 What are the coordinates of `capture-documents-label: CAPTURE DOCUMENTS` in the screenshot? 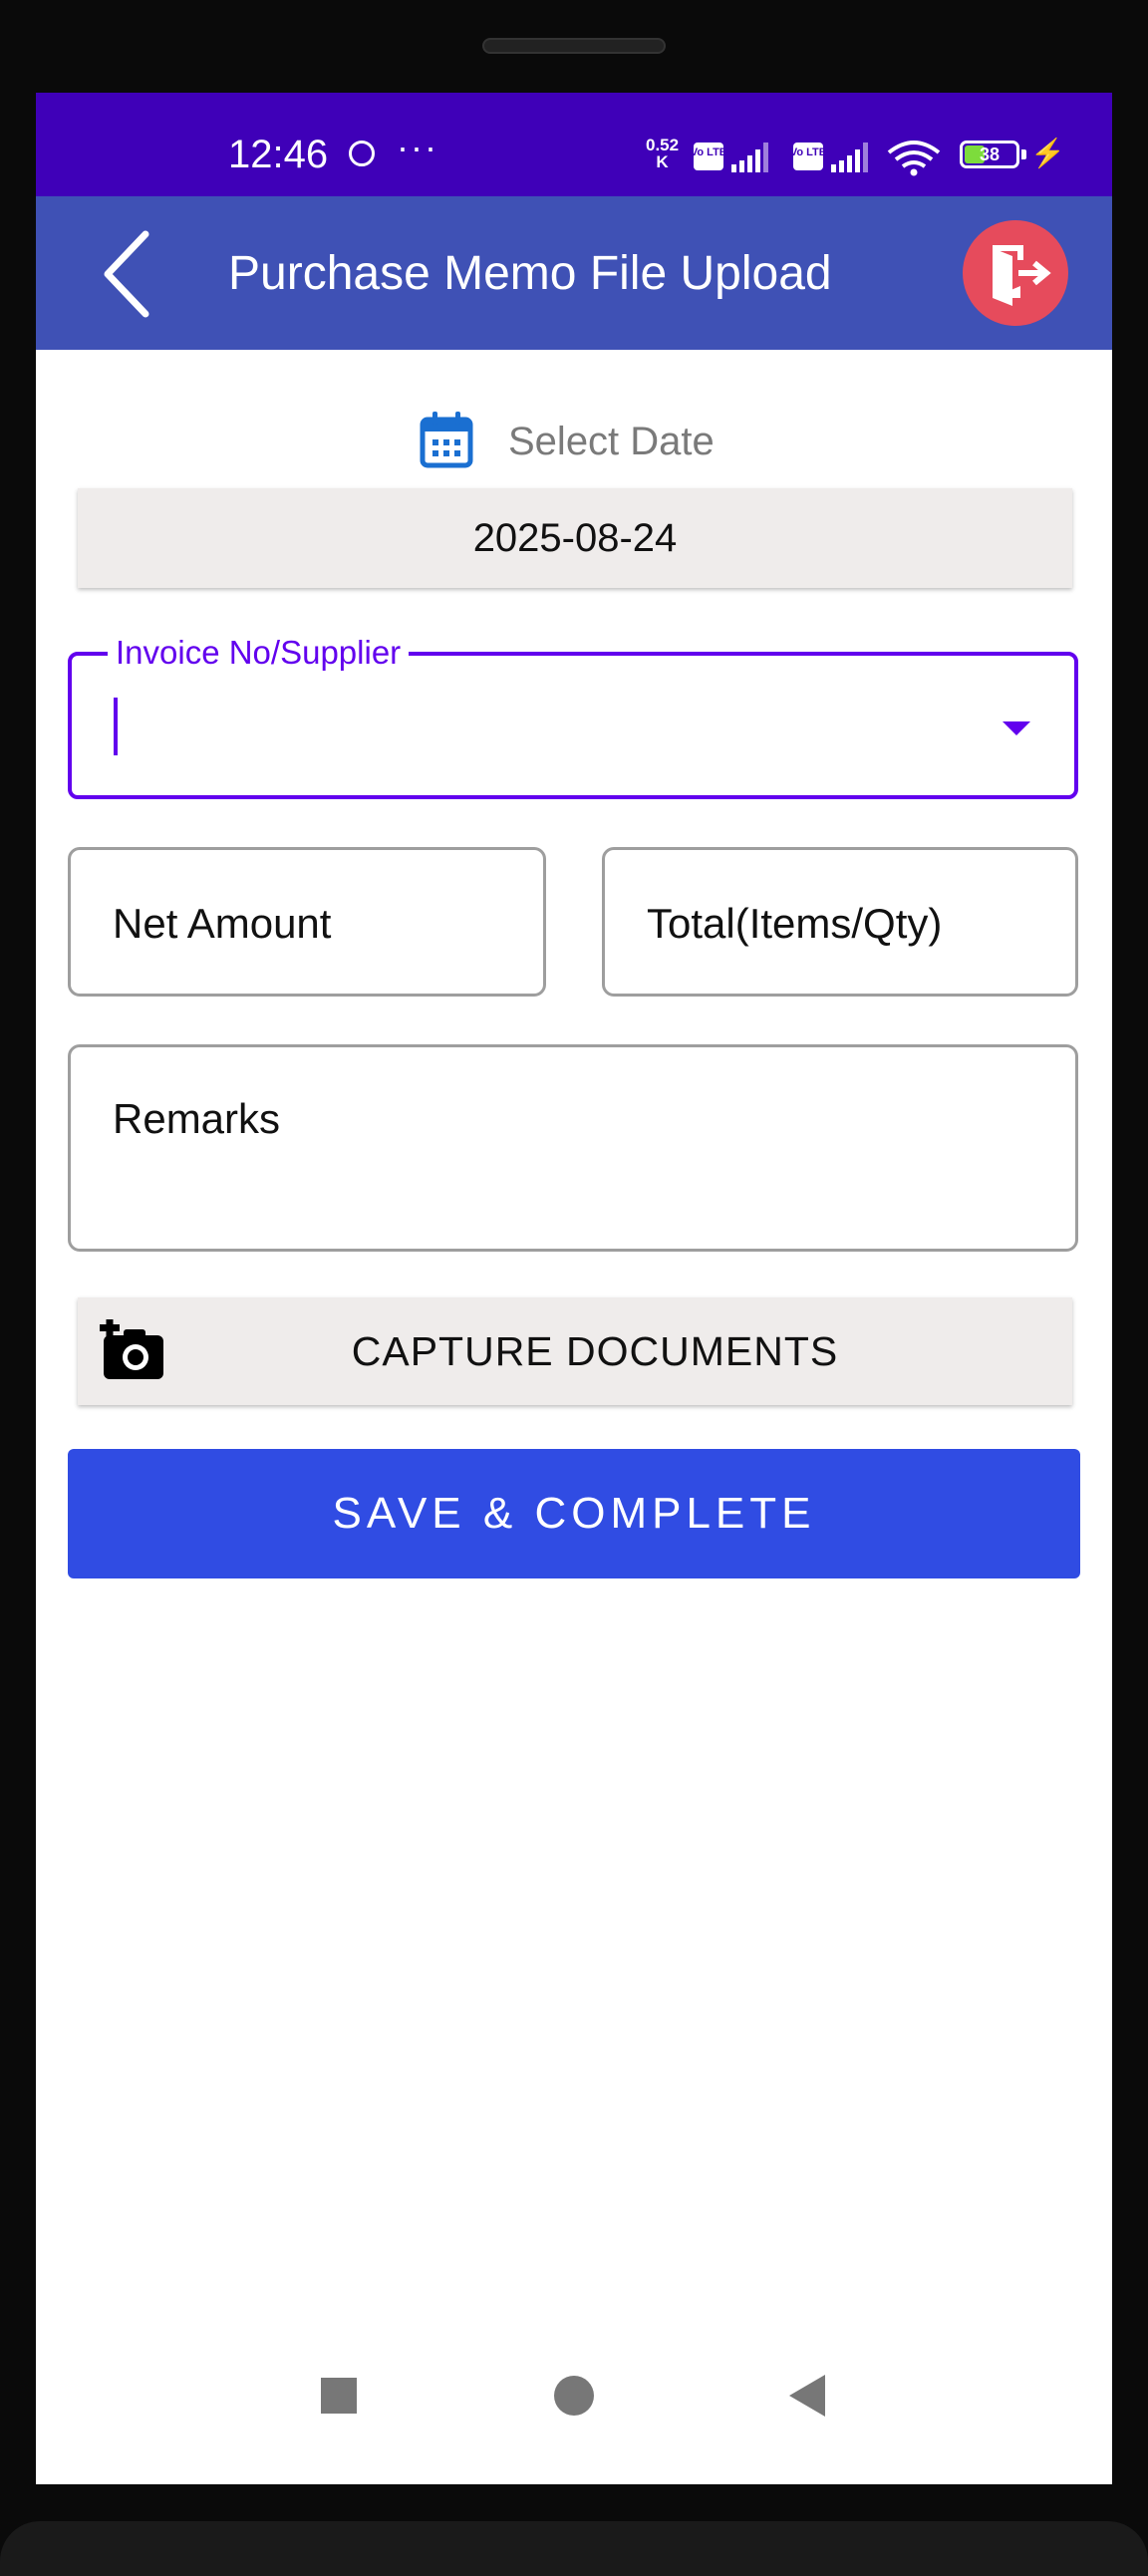 It's located at (595, 1351).